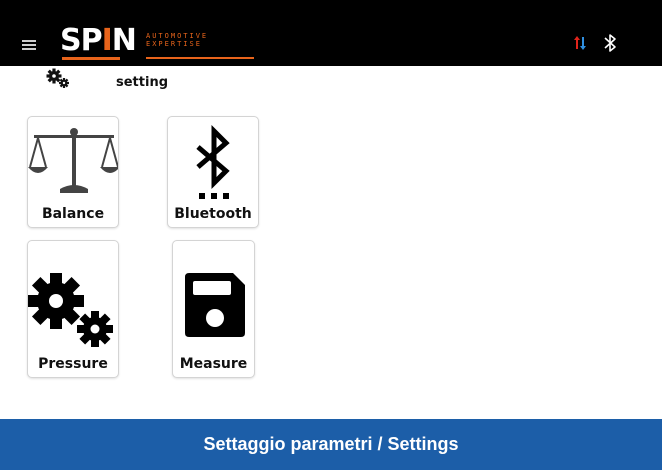  What do you see at coordinates (580, 43) in the screenshot?
I see `sync-arrows-icon` at bounding box center [580, 43].